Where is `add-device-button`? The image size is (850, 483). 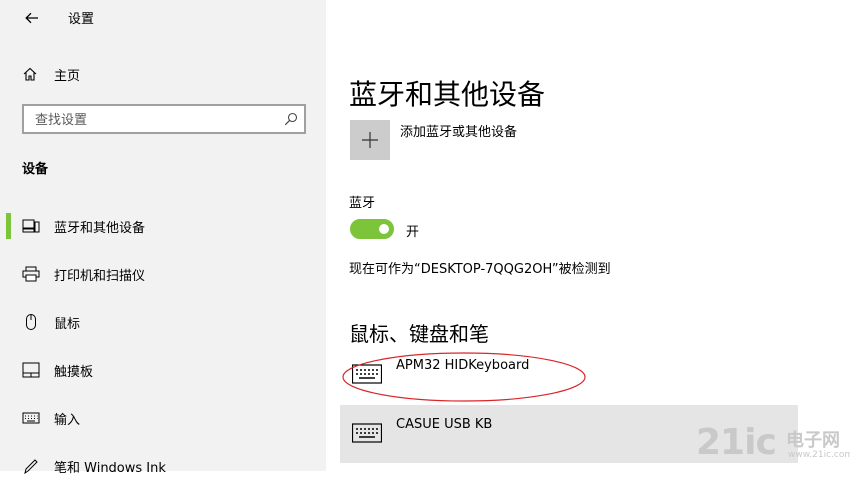
add-device-button is located at coordinates (370, 140).